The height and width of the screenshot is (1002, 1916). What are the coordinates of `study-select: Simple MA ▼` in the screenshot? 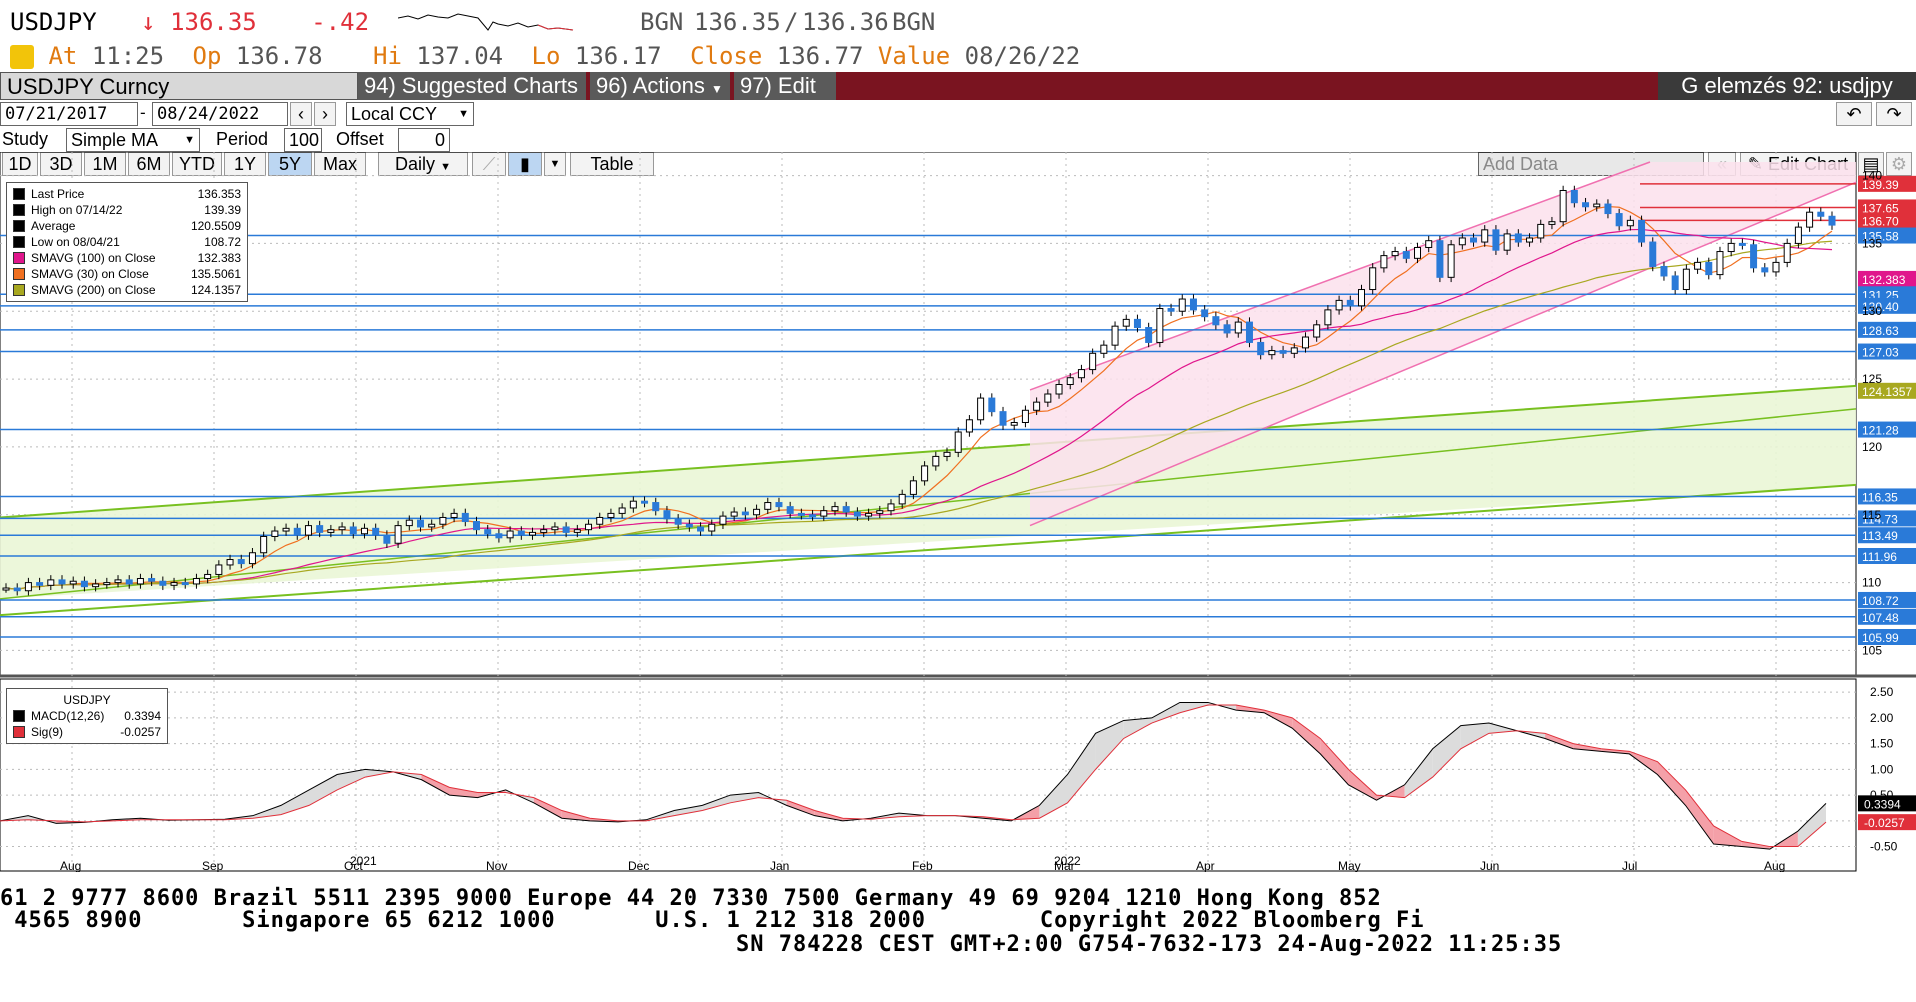 It's located at (133, 140).